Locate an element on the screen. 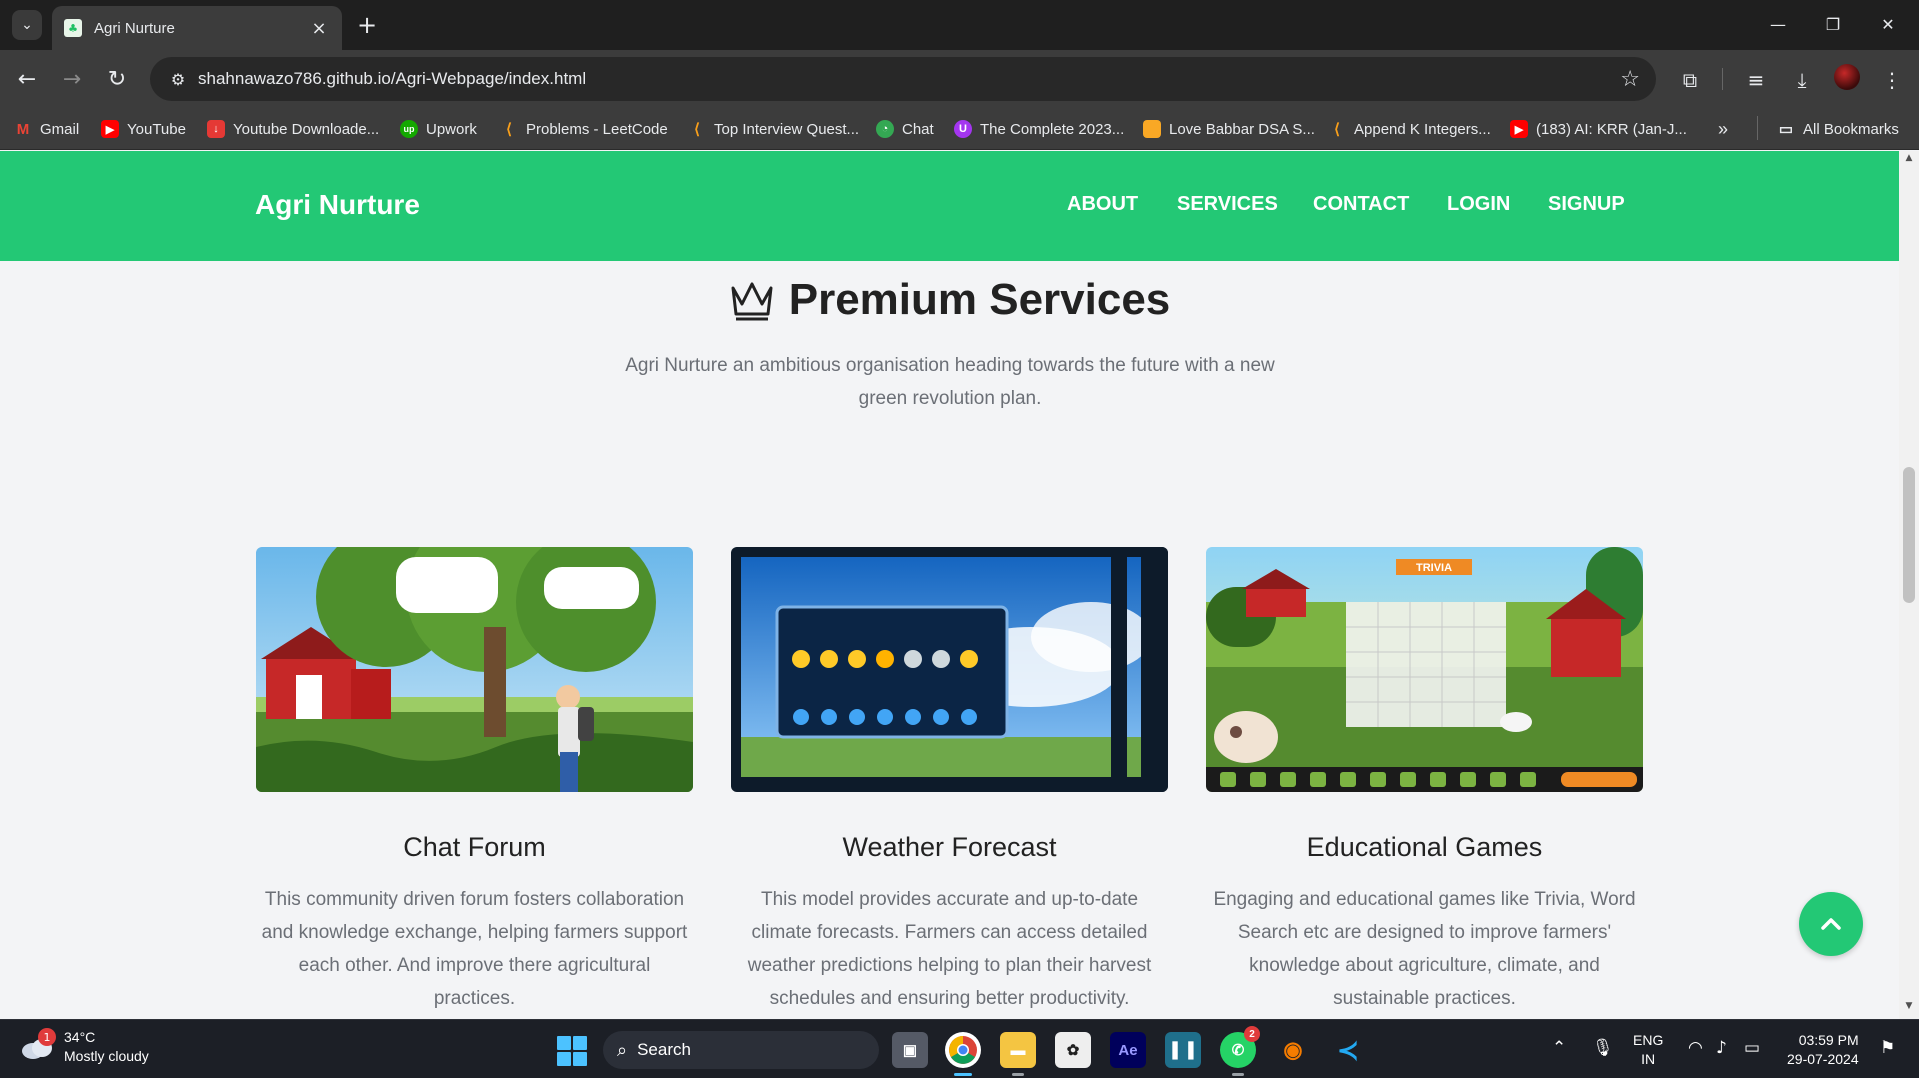 The image size is (1919, 1078). forward-arrow-icon: → is located at coordinates (72, 79).